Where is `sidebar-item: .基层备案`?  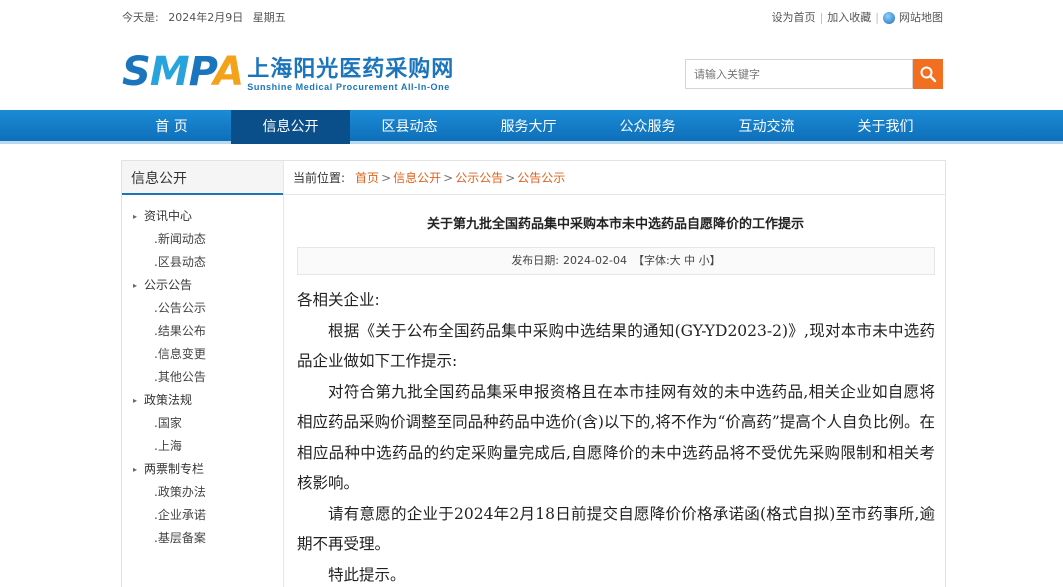 sidebar-item: .基层备案 is located at coordinates (202, 538).